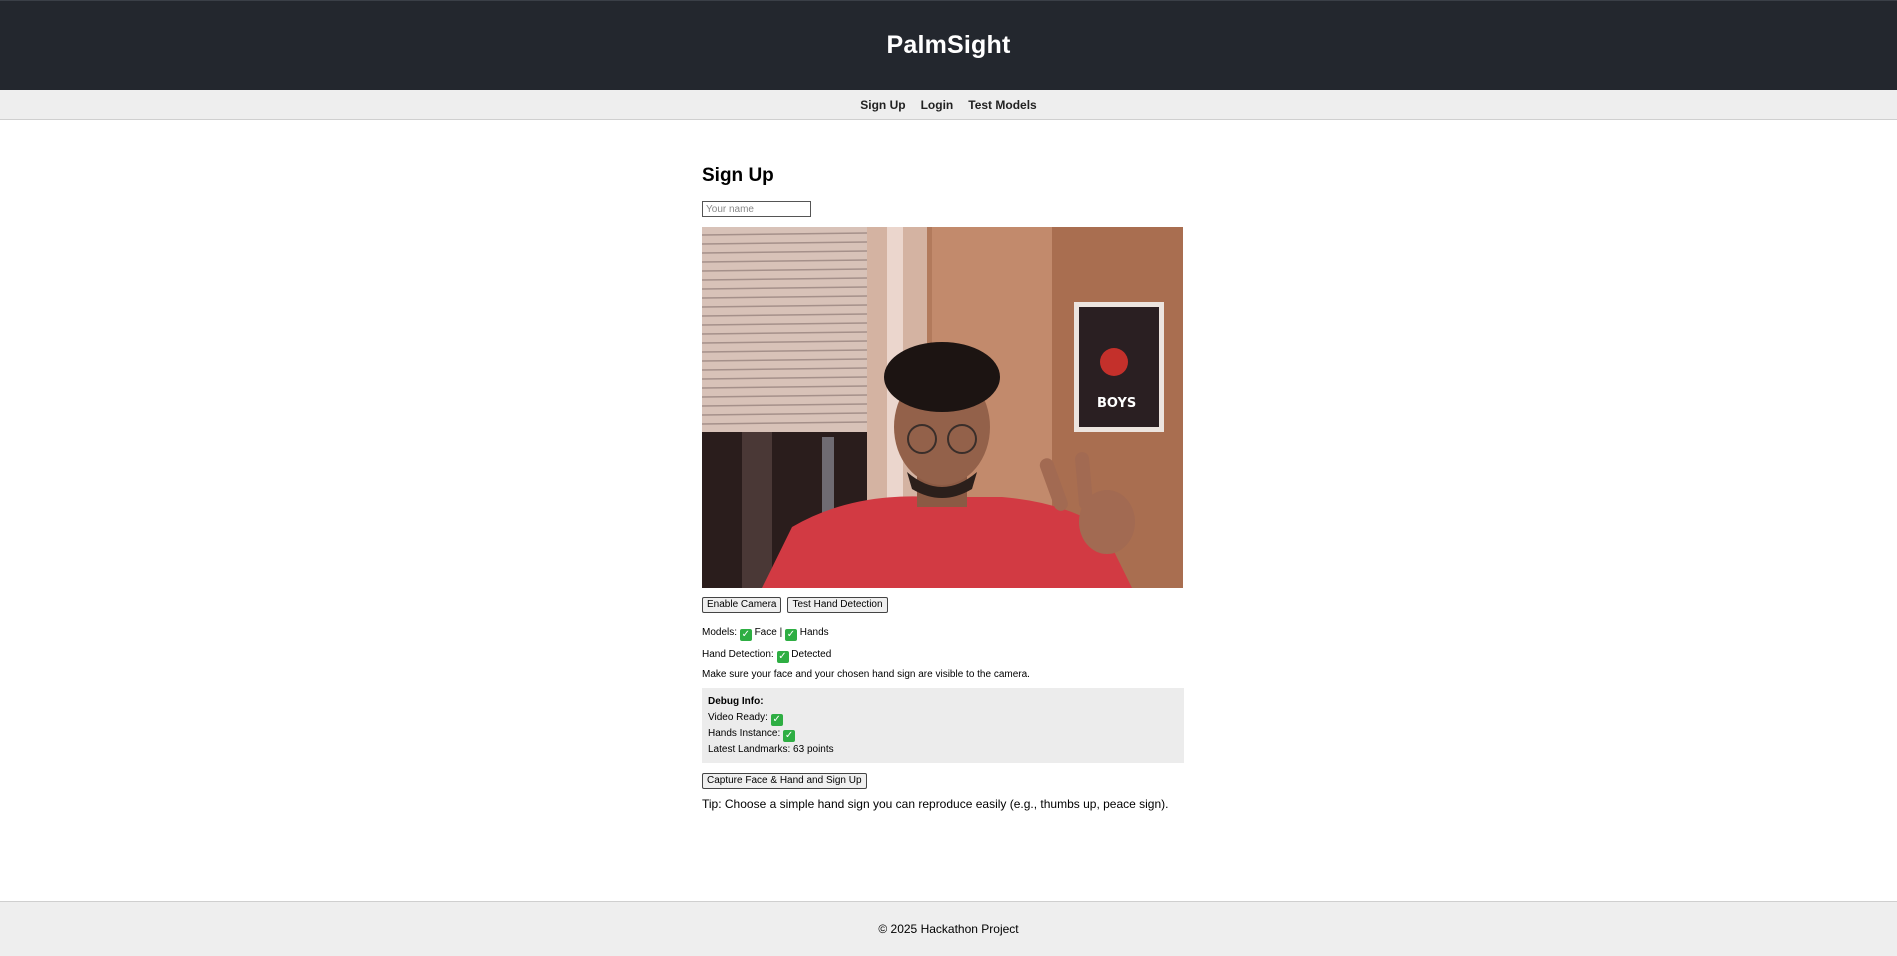 The image size is (1897, 956). What do you see at coordinates (742, 605) in the screenshot?
I see `enable-camera-button: Enable Camera` at bounding box center [742, 605].